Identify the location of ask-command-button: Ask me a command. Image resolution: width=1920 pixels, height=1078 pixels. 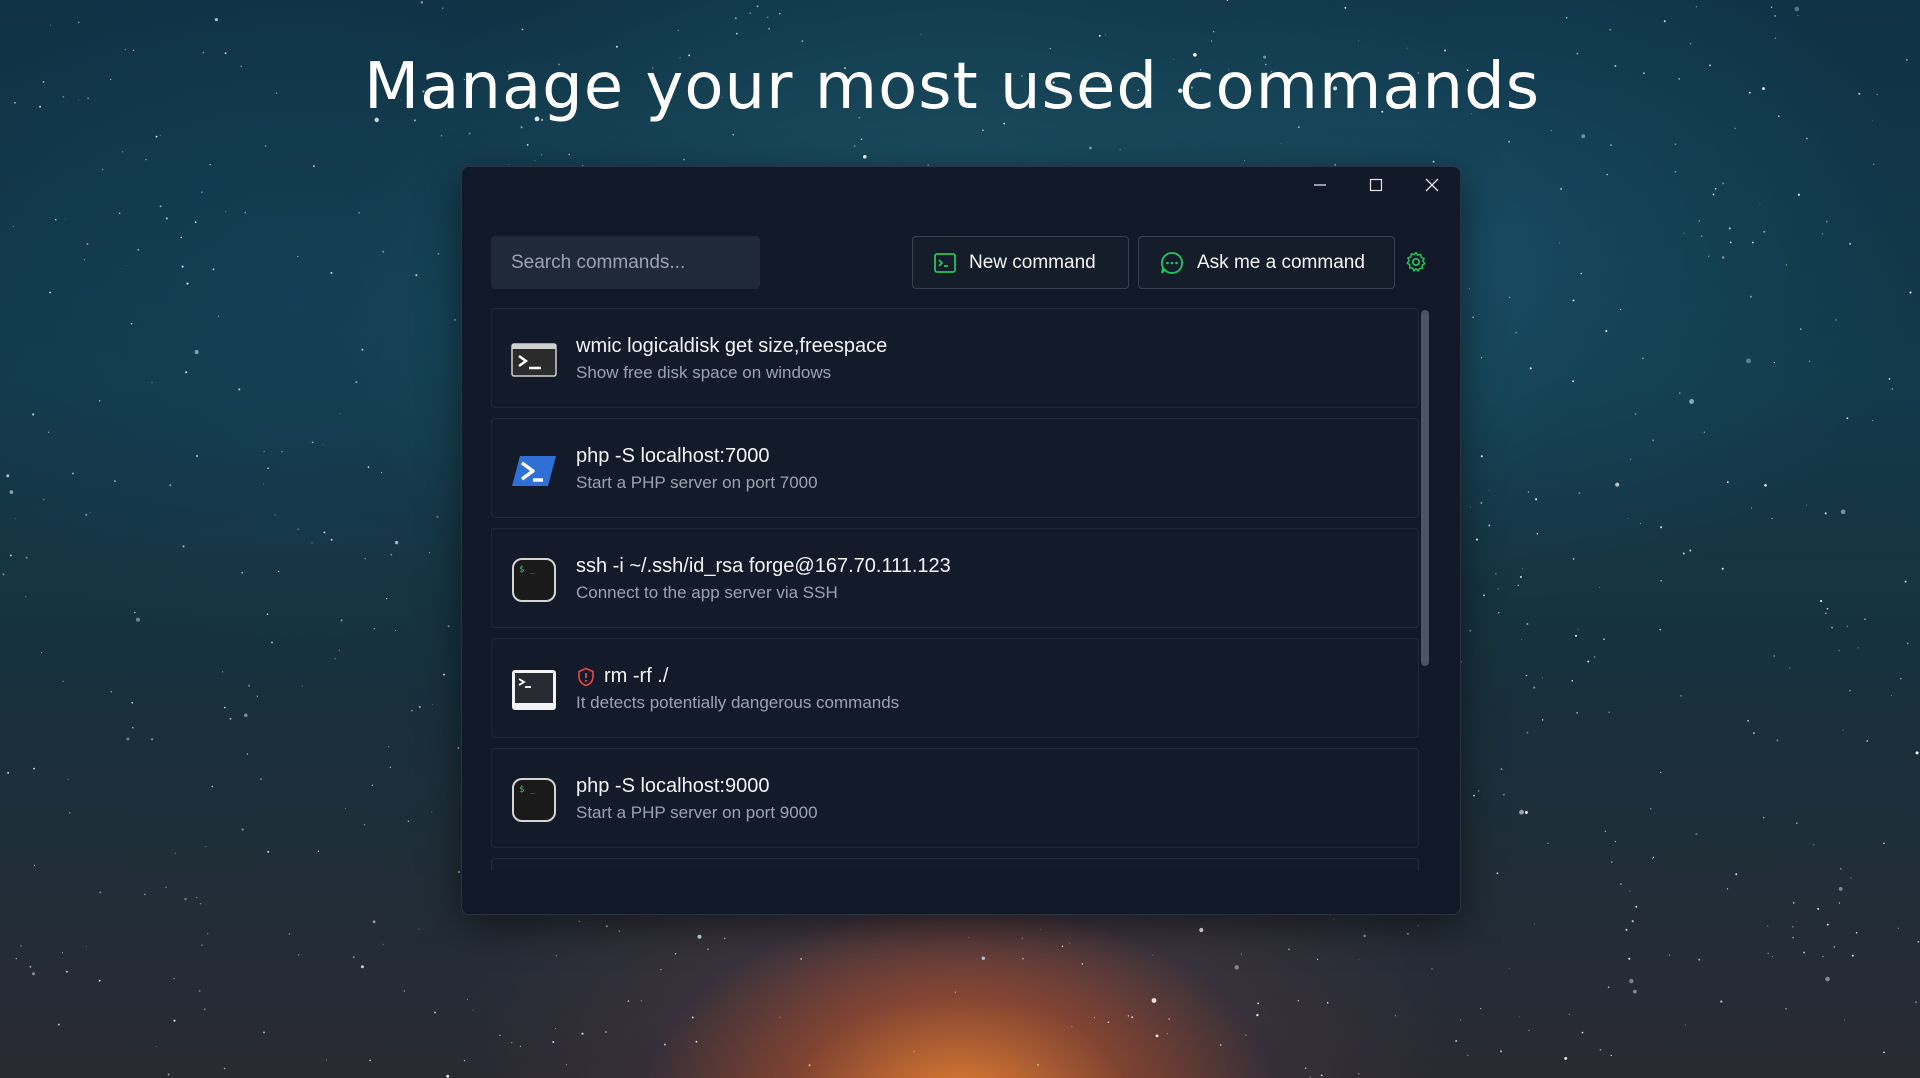
(1266, 262).